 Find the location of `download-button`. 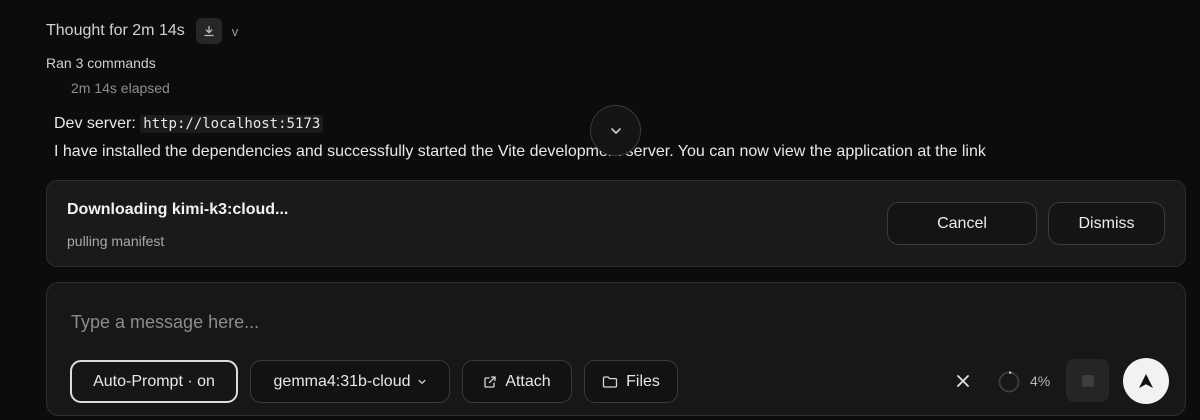

download-button is located at coordinates (208, 31).